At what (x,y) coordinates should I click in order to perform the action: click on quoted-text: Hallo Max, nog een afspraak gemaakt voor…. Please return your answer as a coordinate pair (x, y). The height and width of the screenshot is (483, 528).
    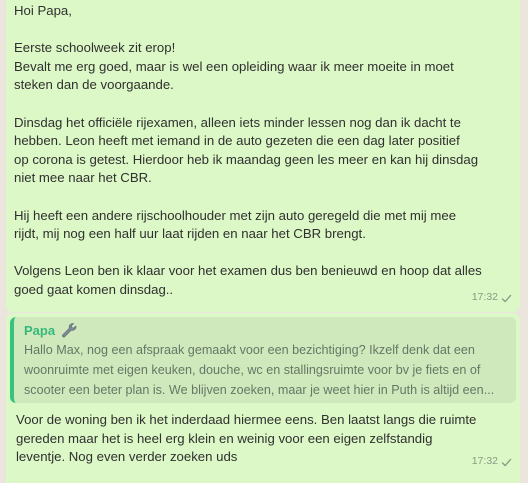
    Looking at the image, I should click on (259, 370).